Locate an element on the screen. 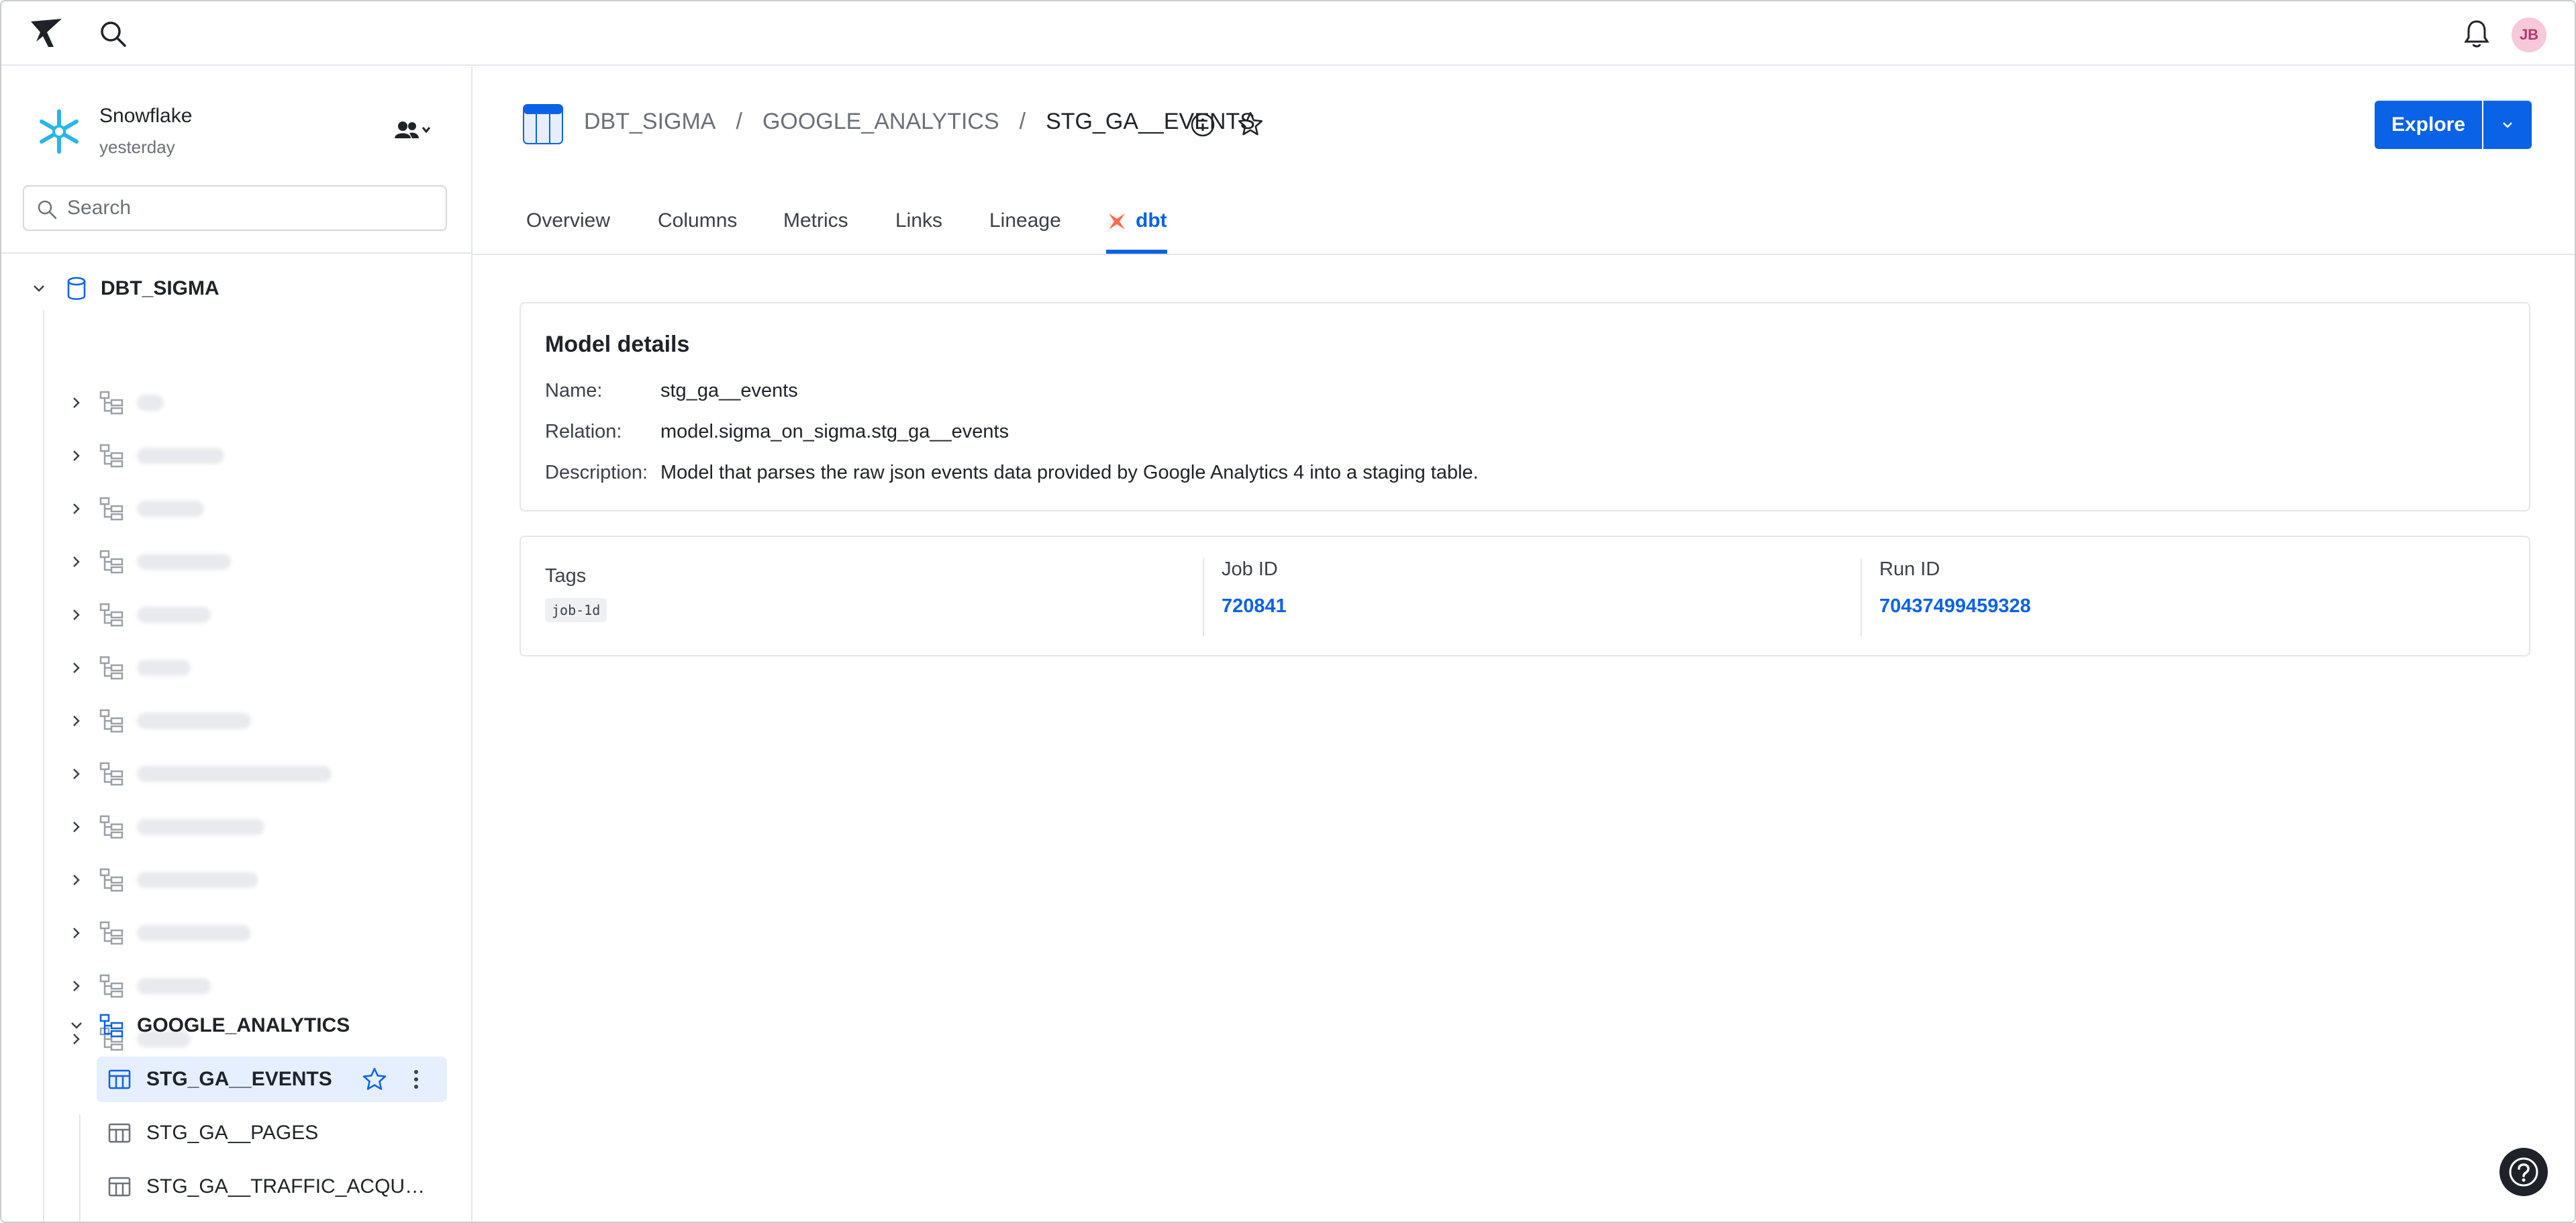 This screenshot has height=1223, width=2576. explore-options-button is located at coordinates (2507, 125).